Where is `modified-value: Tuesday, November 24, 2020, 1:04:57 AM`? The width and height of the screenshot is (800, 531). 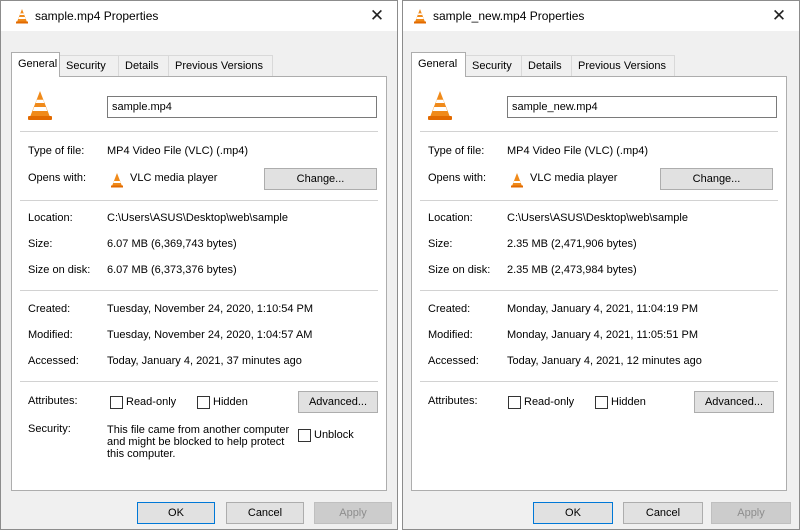
modified-value: Tuesday, November 24, 2020, 1:04:57 AM is located at coordinates (210, 335).